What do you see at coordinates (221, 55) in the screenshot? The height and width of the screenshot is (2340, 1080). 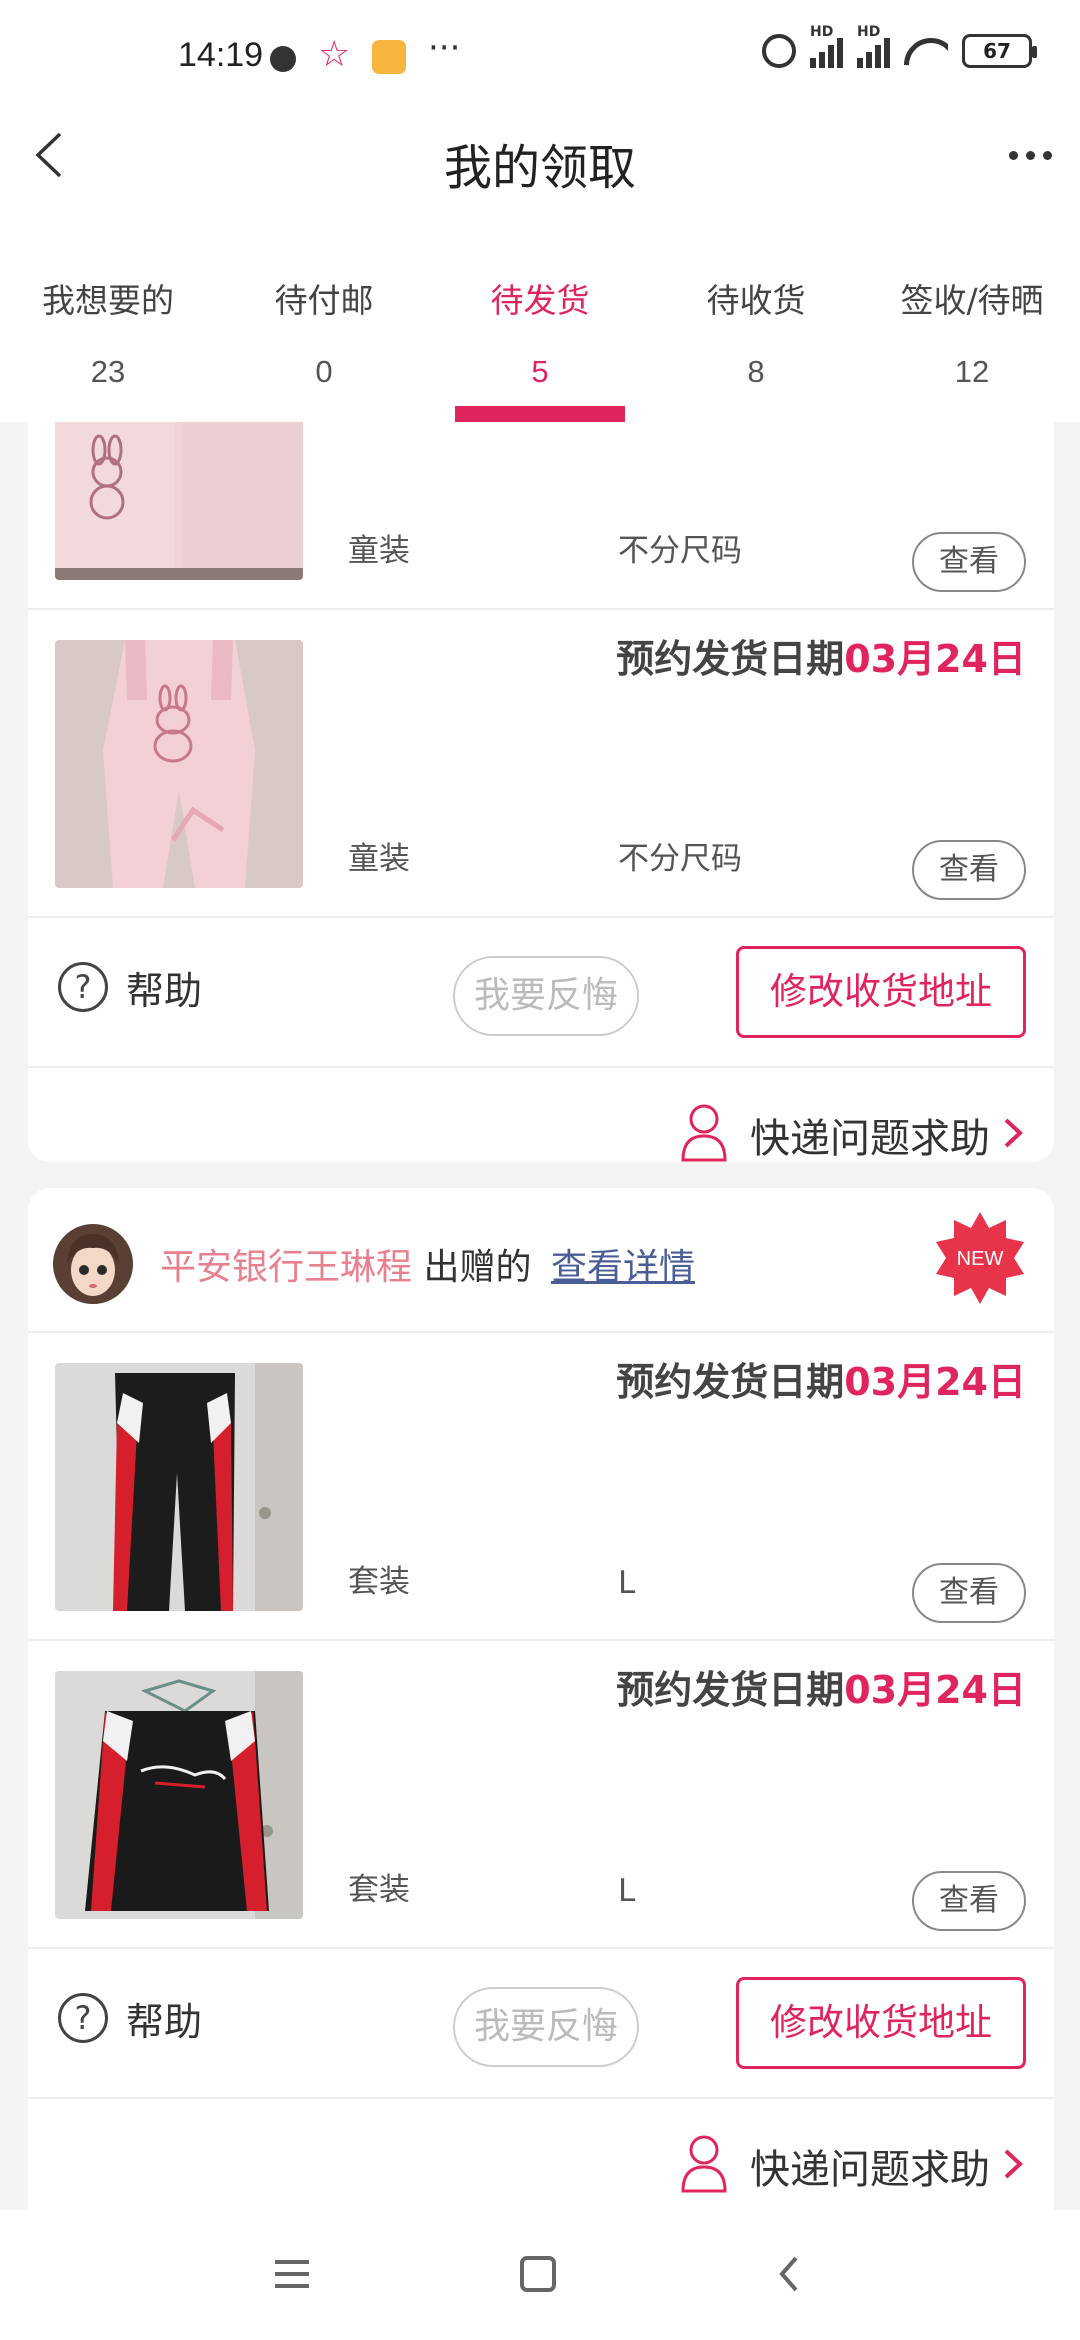 I see `status-time: 14:19` at bounding box center [221, 55].